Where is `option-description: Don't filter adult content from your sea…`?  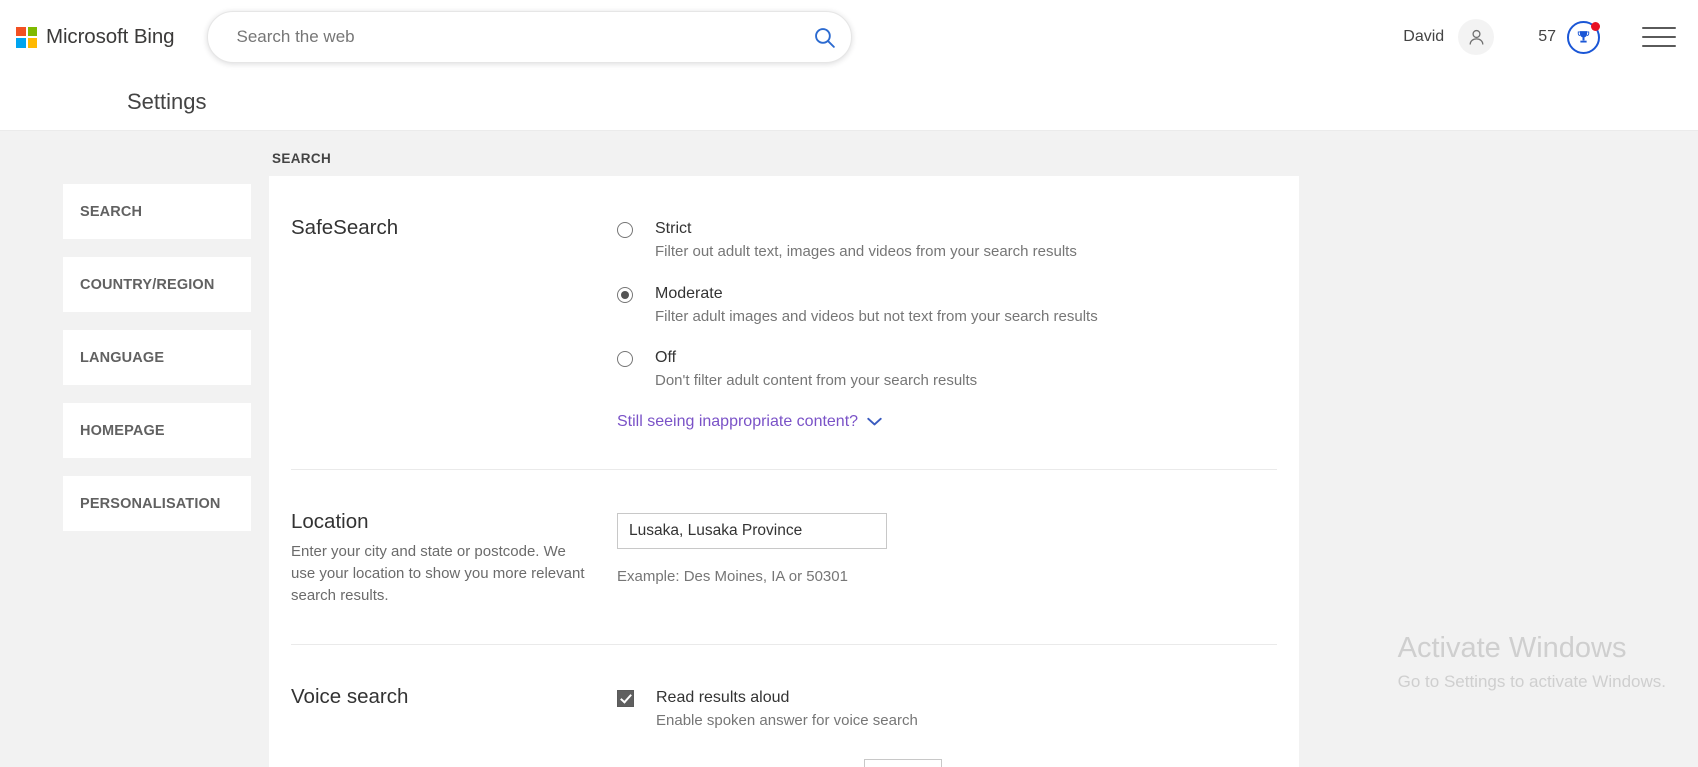 option-description: Don't filter adult content from your sea… is located at coordinates (816, 380).